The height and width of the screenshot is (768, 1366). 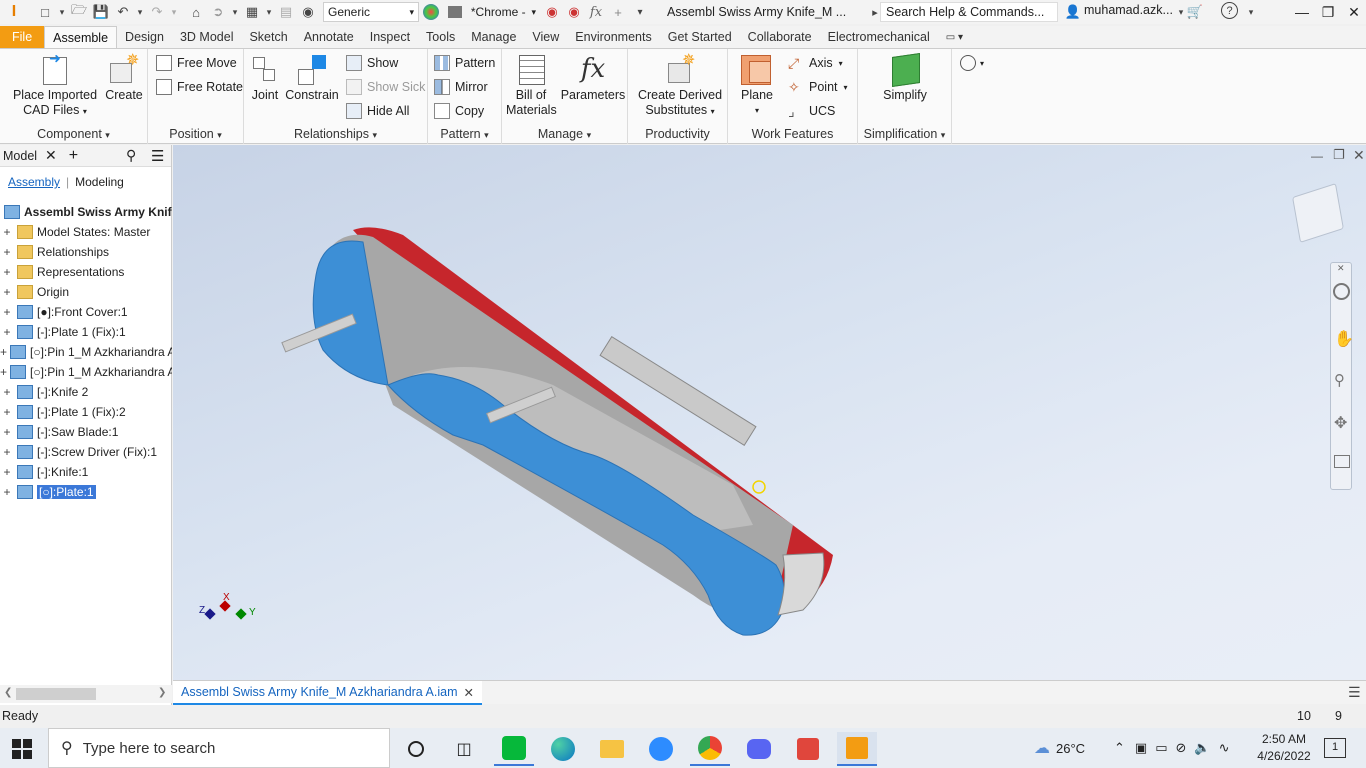 I want to click on look-at-icon, so click(x=1342, y=461).